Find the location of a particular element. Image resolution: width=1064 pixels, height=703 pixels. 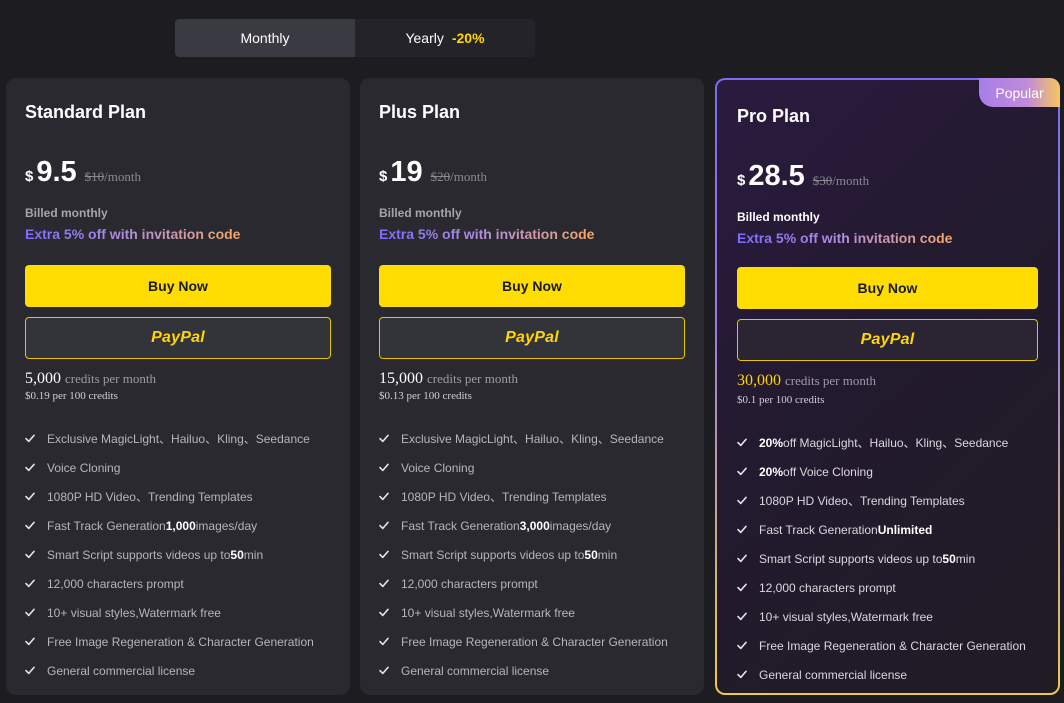

feature-item: 20% off MagicLight、Hailuo、Kling、Seedance is located at coordinates (881, 442).